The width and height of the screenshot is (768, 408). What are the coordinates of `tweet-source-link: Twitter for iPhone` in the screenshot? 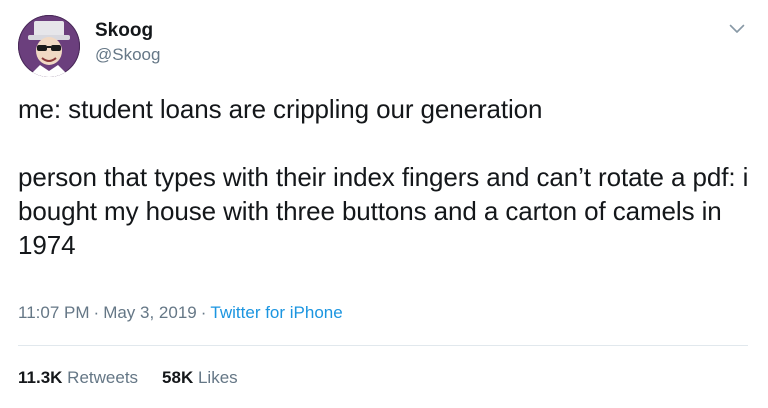 It's located at (276, 312).